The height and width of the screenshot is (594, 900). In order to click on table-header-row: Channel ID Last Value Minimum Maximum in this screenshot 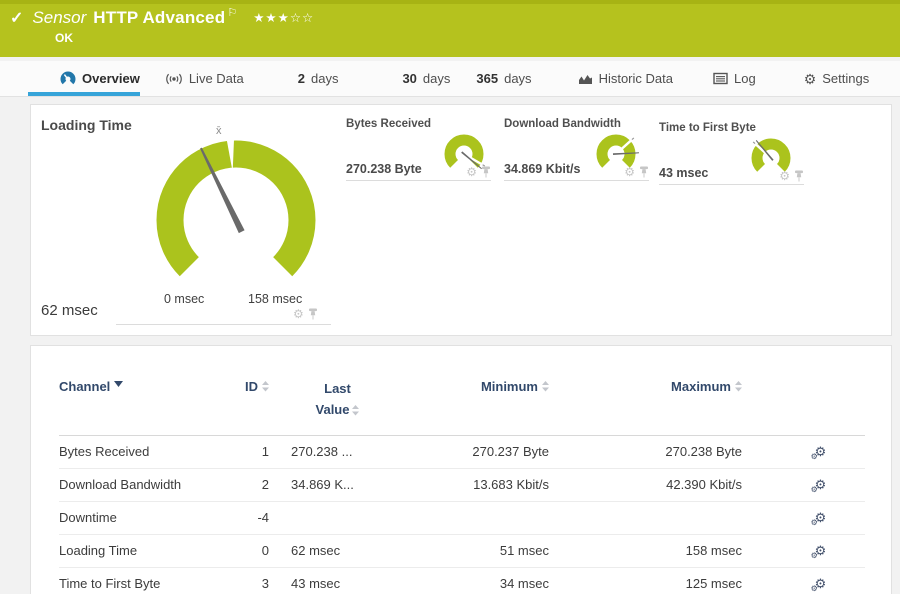, I will do `click(462, 391)`.